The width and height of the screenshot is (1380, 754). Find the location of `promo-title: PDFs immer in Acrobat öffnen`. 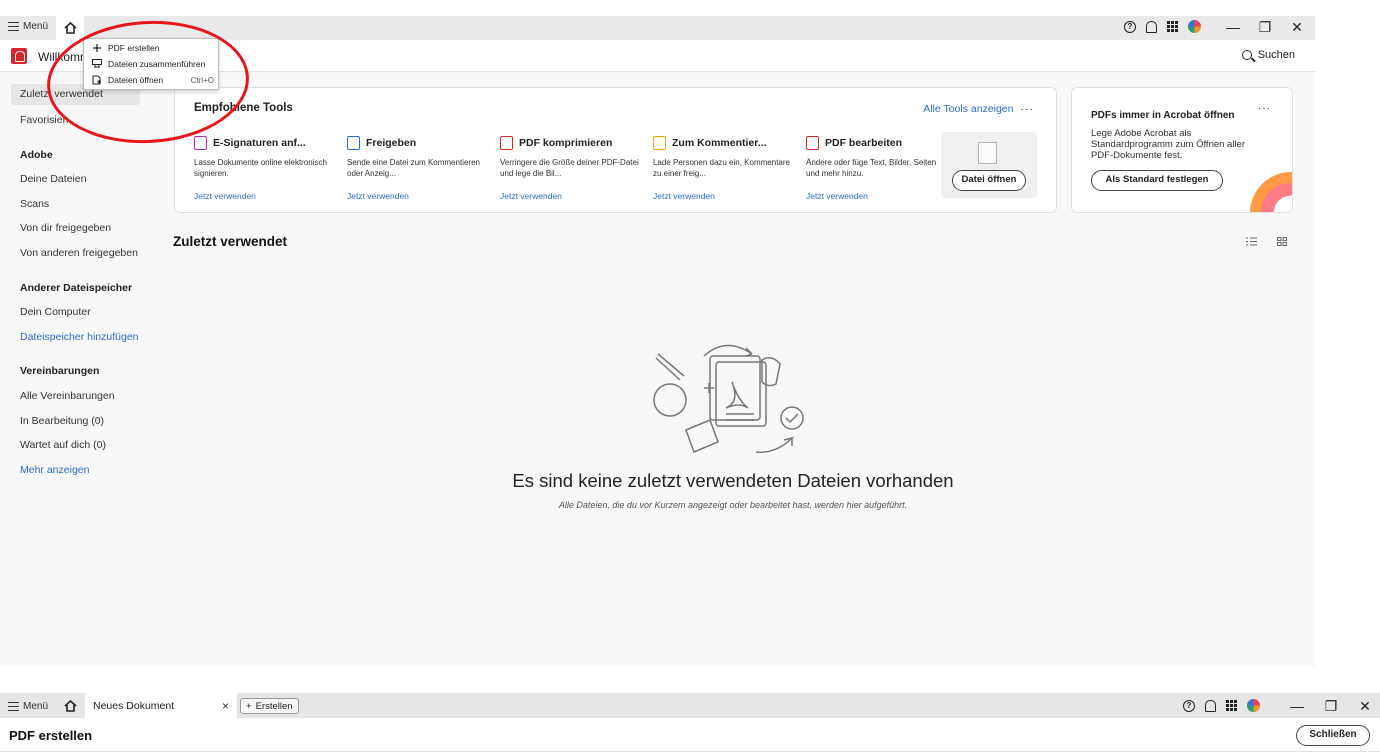

promo-title: PDFs immer in Acrobat öffnen is located at coordinates (1163, 115).